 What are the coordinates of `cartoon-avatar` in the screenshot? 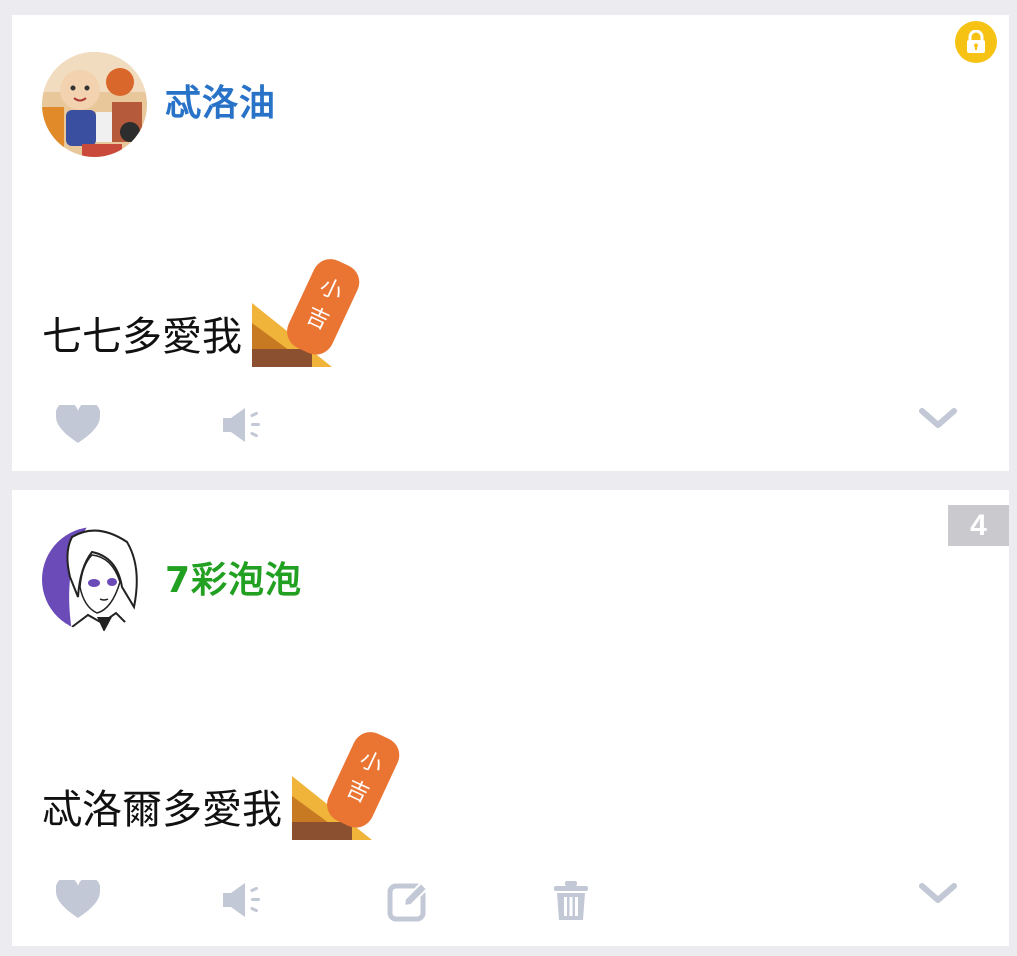 It's located at (94, 104).